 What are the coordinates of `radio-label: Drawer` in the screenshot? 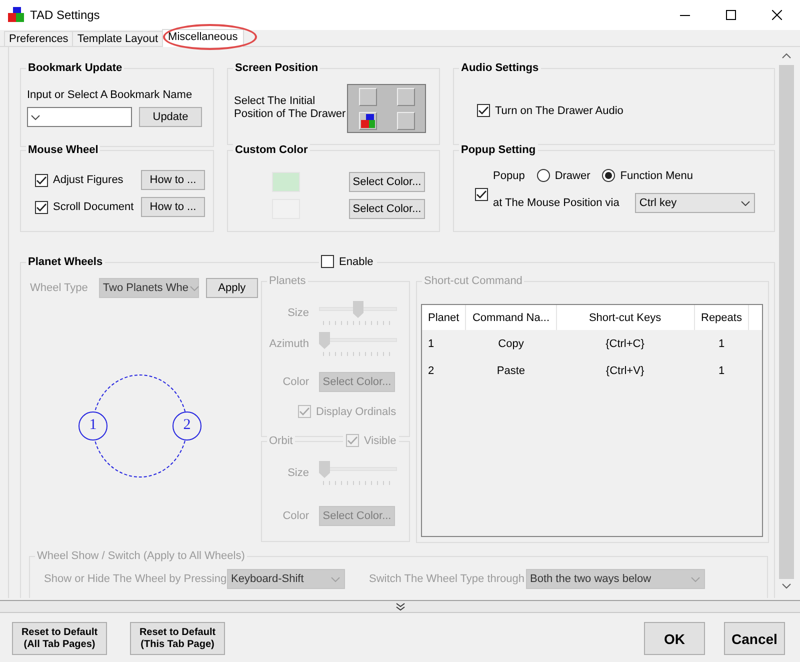 It's located at (572, 176).